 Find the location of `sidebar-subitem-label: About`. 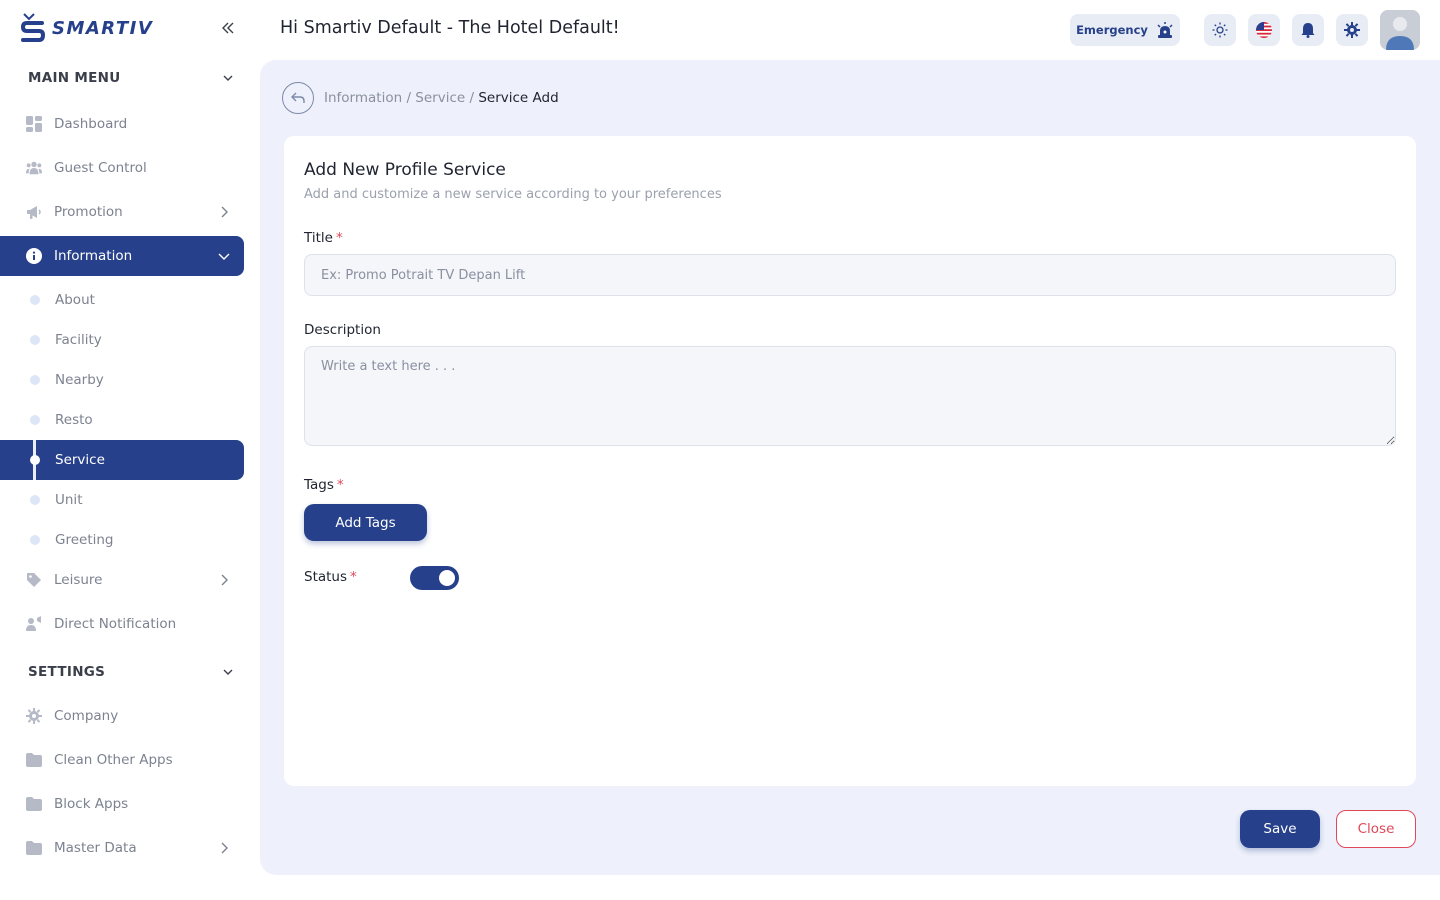

sidebar-subitem-label: About is located at coordinates (75, 300).